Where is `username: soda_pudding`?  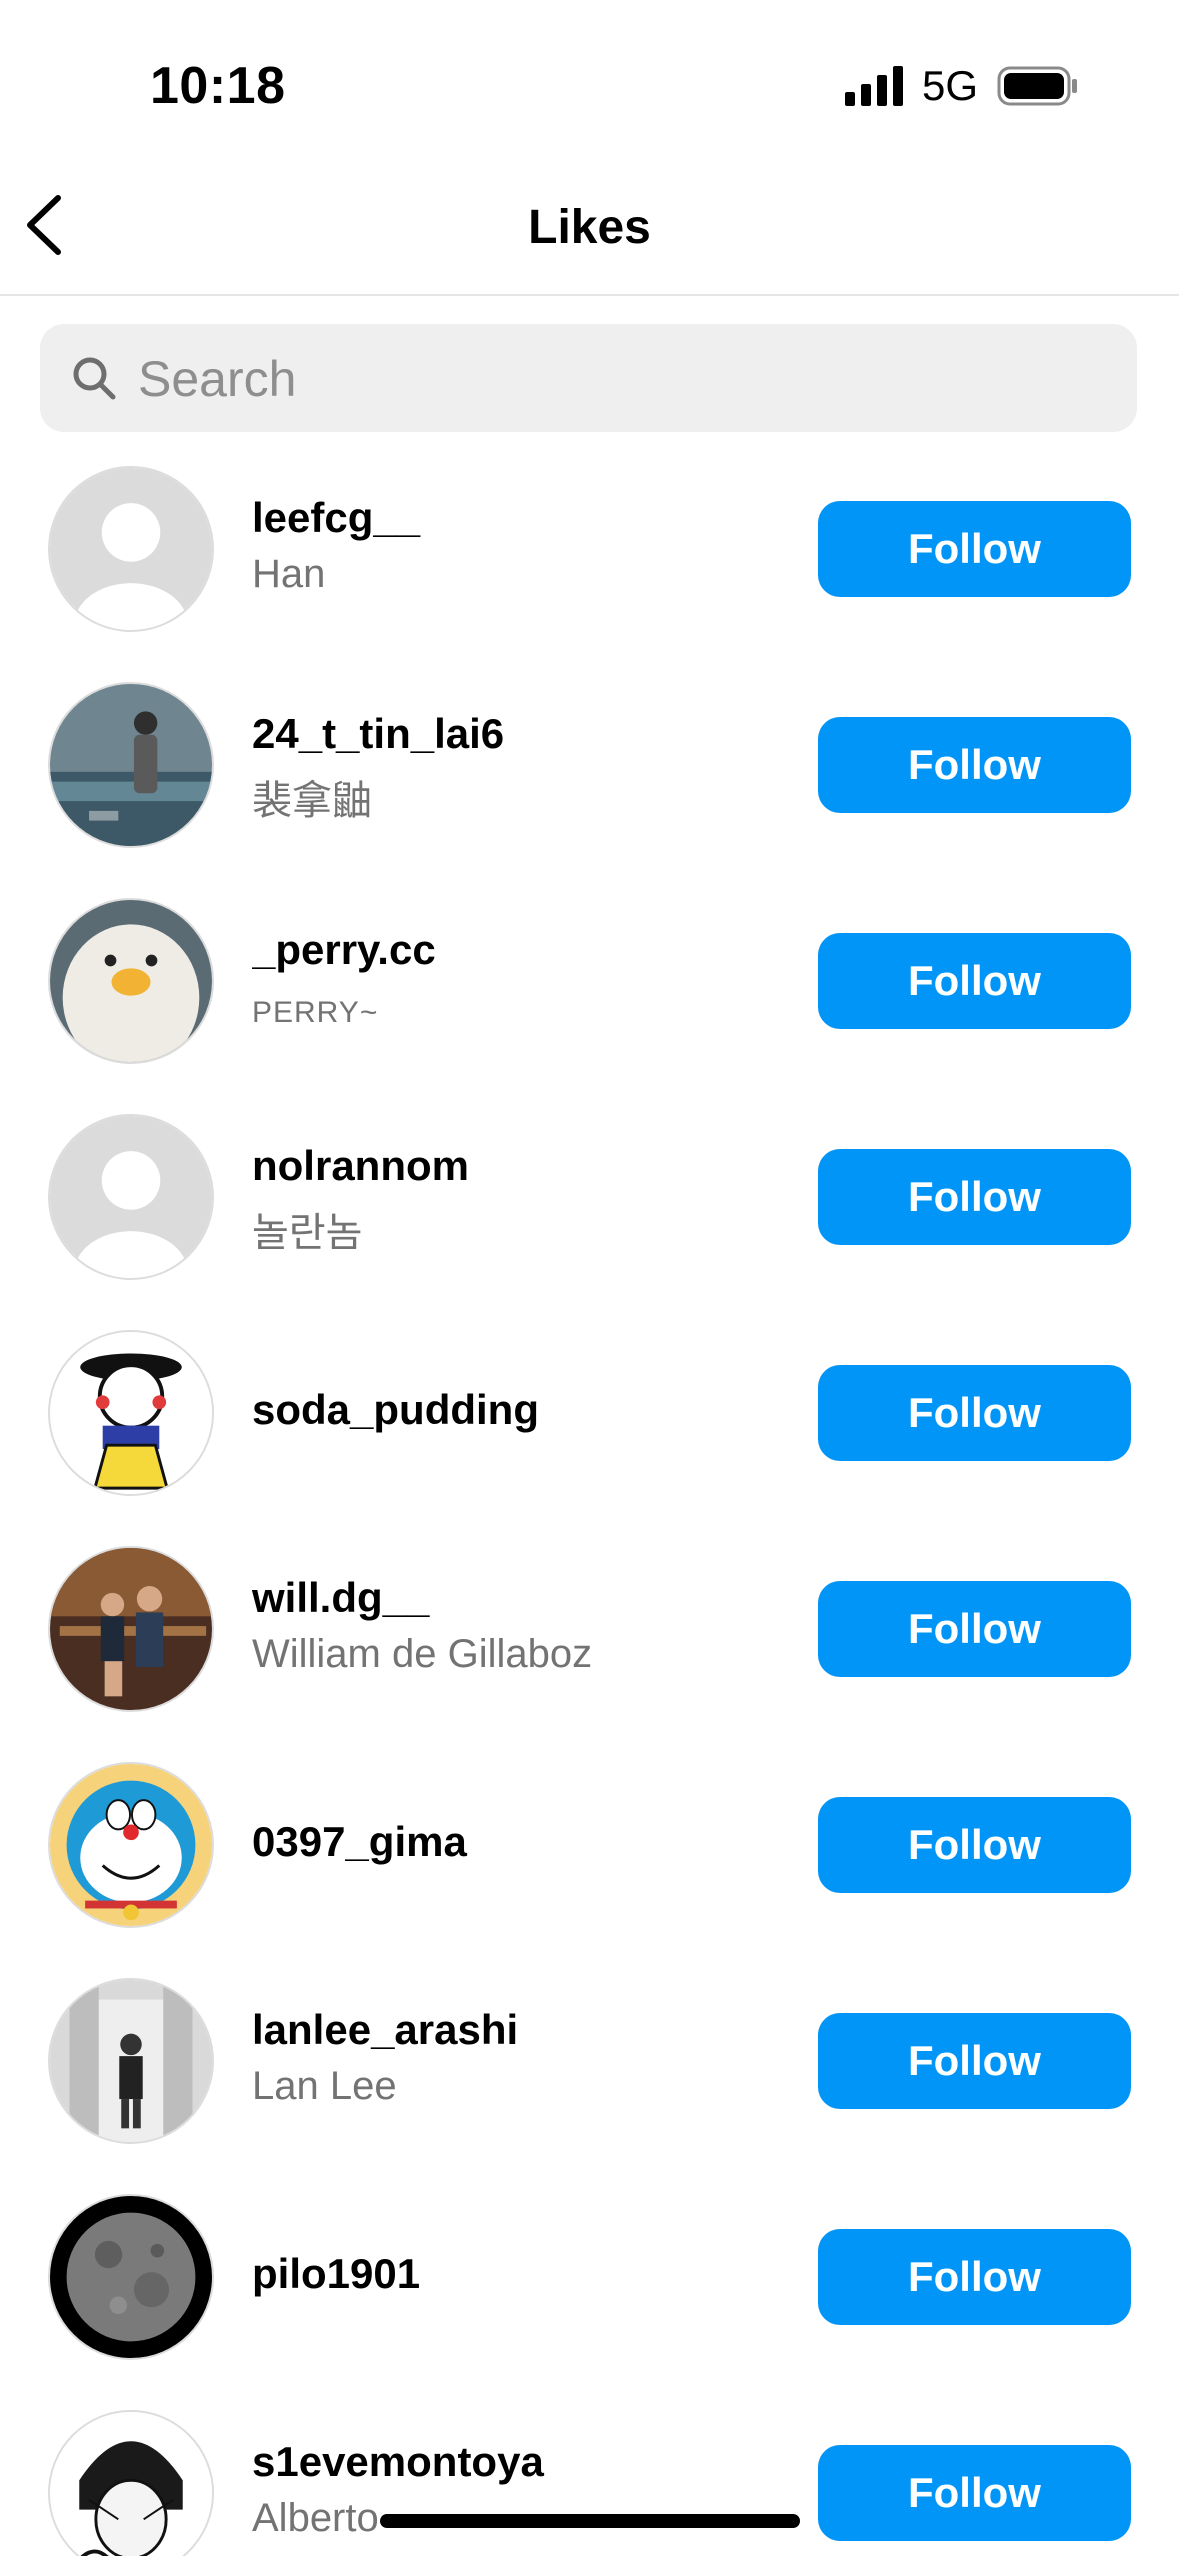 username: soda_pudding is located at coordinates (522, 1410).